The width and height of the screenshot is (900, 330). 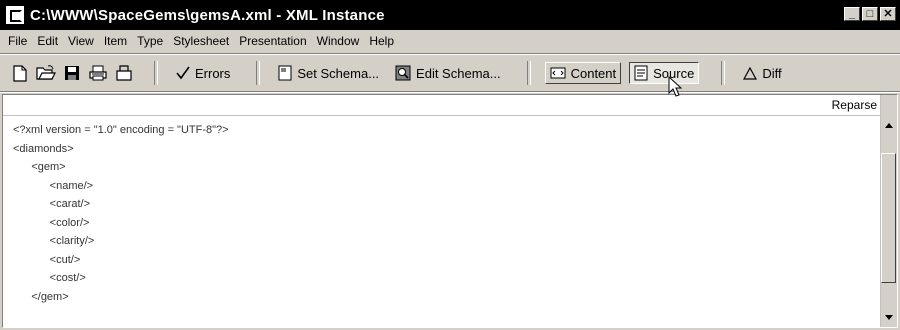 What do you see at coordinates (450, 54) in the screenshot?
I see `menu-divider` at bounding box center [450, 54].